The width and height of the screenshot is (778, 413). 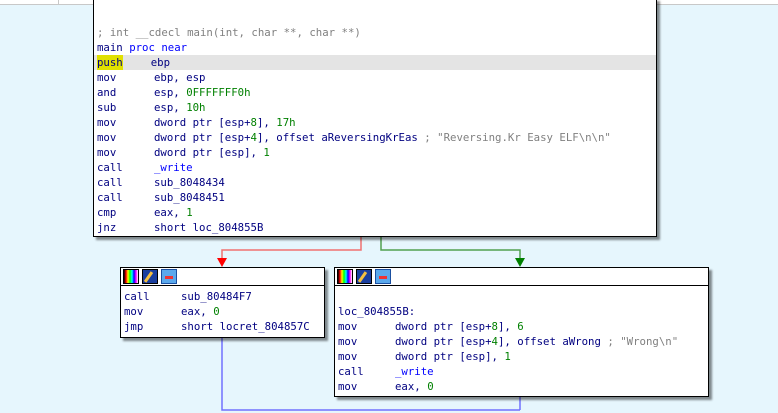 I want to click on number-literal: 0FFFFFFF0h, so click(x=218, y=92).